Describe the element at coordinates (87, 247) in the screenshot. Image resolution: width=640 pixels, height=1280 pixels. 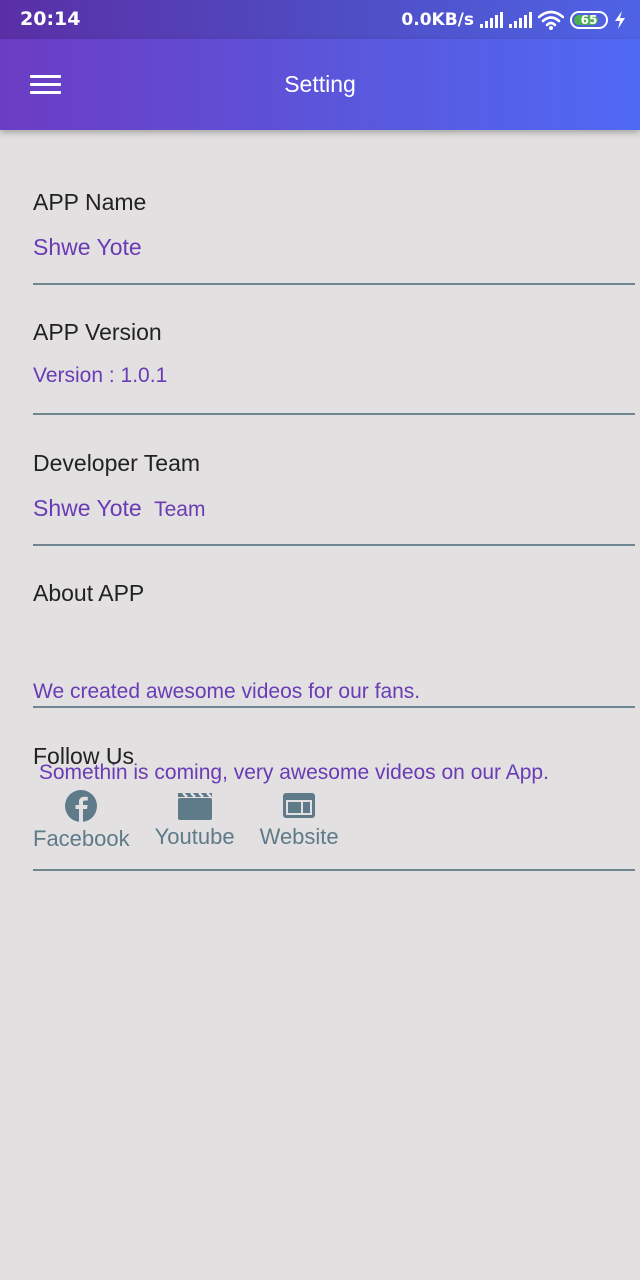
I see `app-name-value: Shwe Yote` at that location.